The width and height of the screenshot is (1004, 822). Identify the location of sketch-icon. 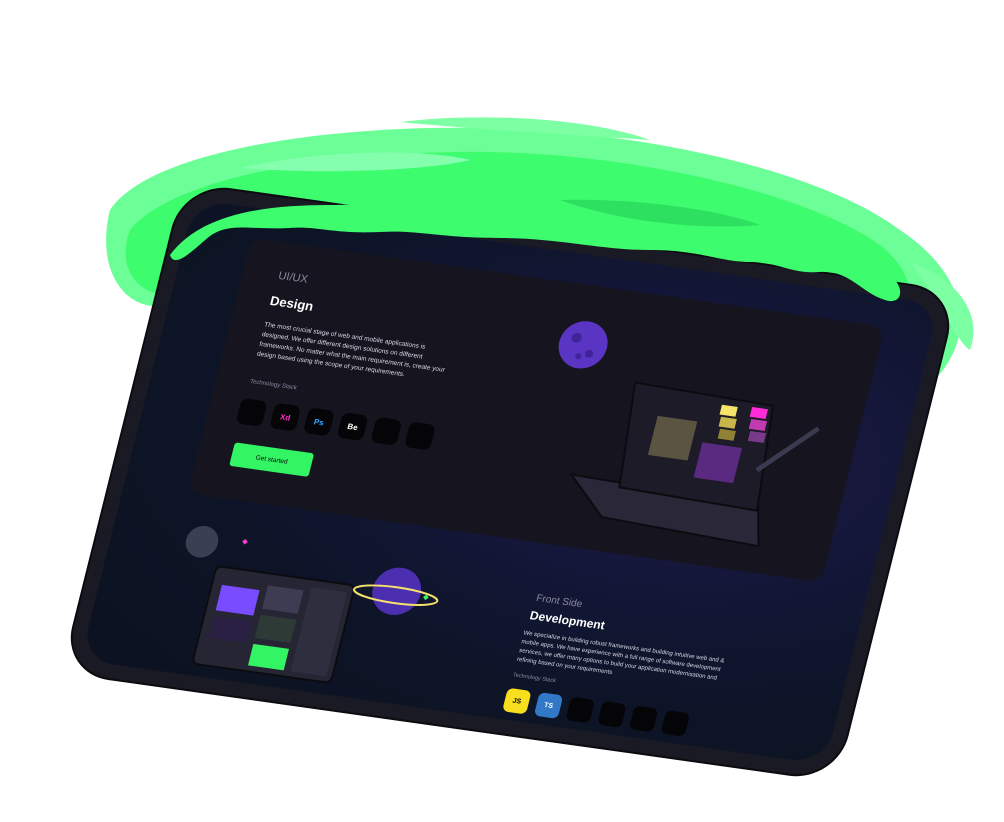
(251, 412).